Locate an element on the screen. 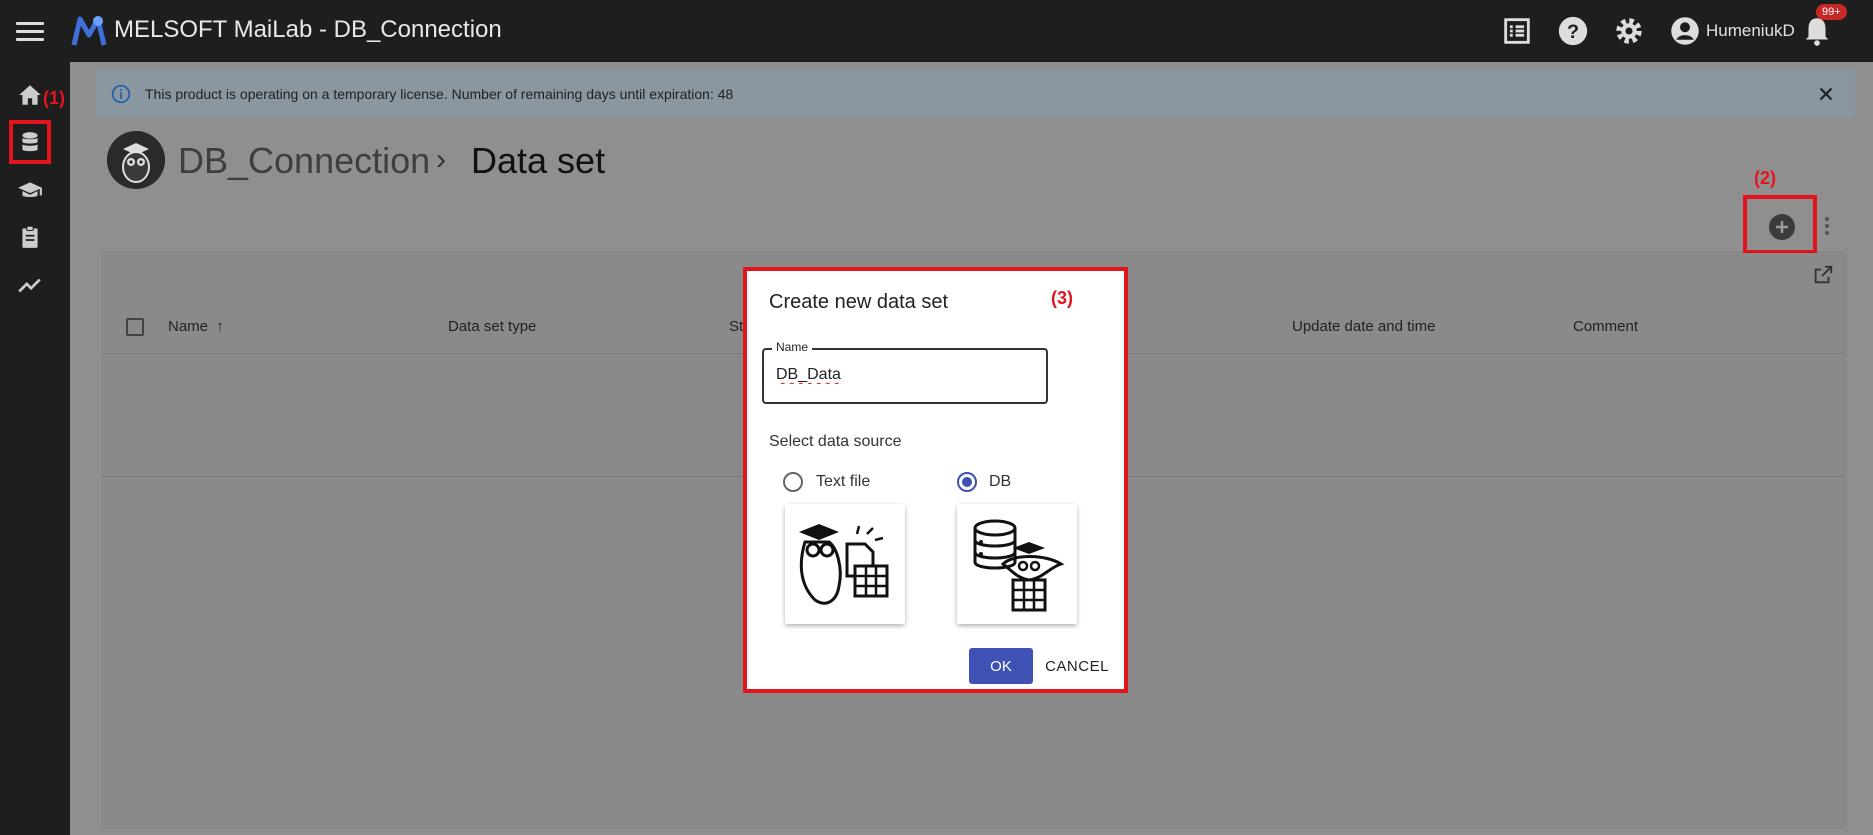 The height and width of the screenshot is (835, 1873). owl-icon is located at coordinates (136, 160).